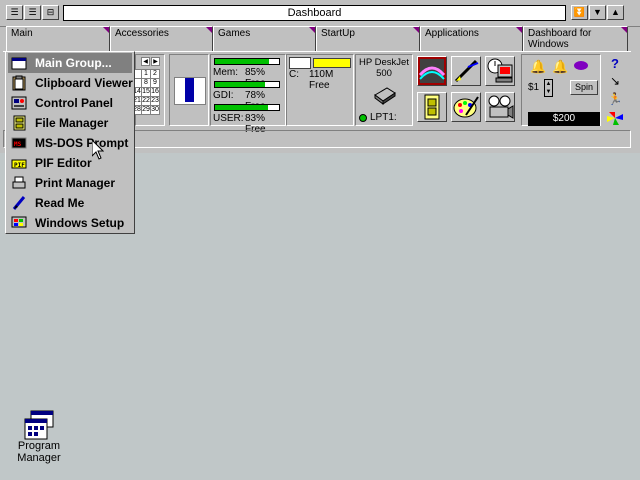  I want to click on program-manager-label: Program Manager, so click(39, 452).